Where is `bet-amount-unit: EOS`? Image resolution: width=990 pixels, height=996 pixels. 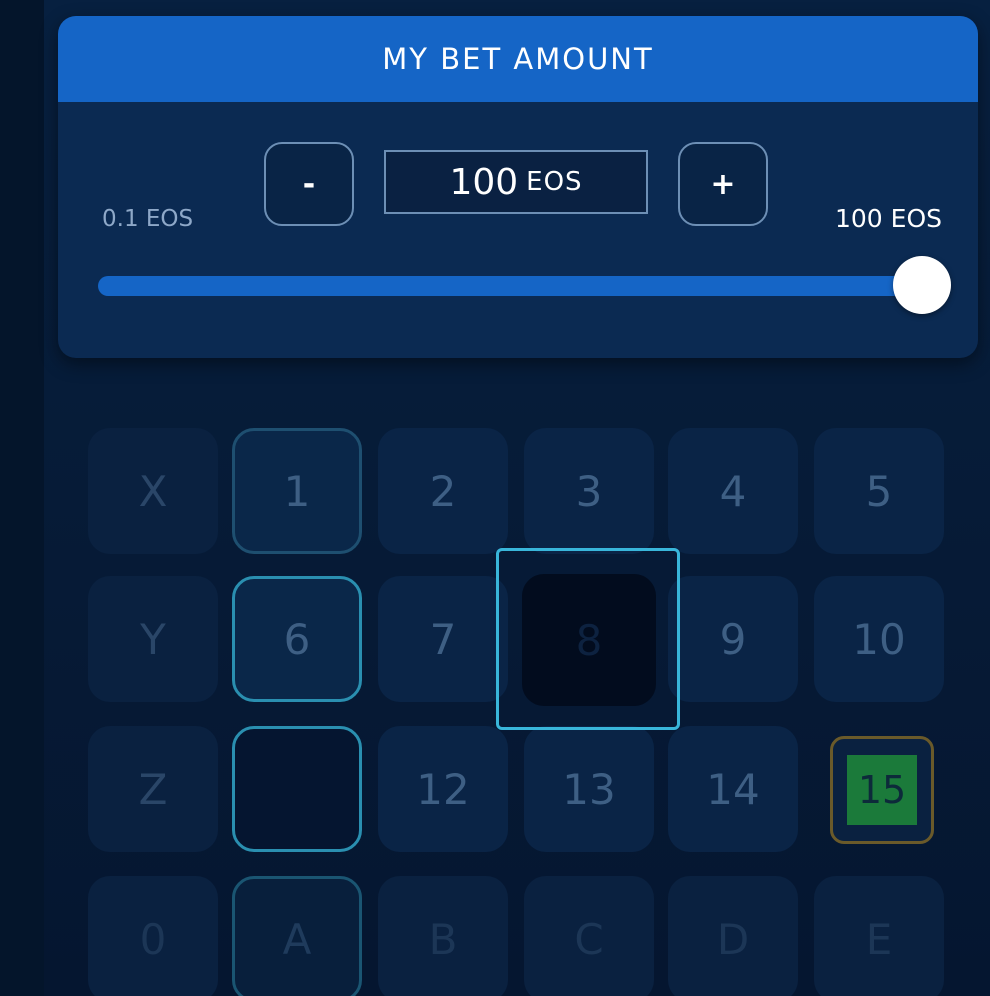
bet-amount-unit: EOS is located at coordinates (554, 182).